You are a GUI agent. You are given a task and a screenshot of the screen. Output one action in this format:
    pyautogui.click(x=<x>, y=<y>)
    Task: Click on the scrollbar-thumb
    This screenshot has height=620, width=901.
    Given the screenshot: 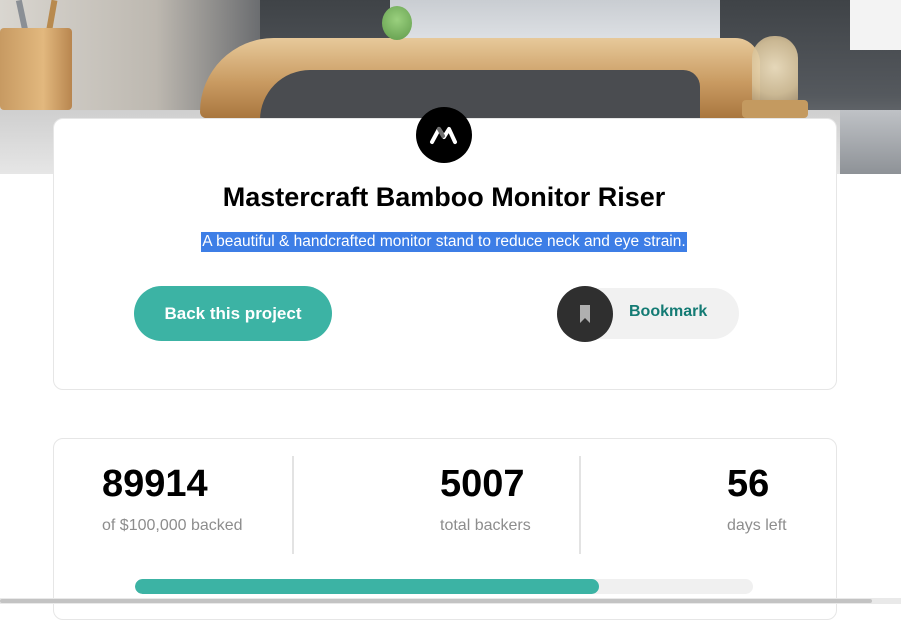 What is the action you would take?
    pyautogui.click(x=436, y=601)
    